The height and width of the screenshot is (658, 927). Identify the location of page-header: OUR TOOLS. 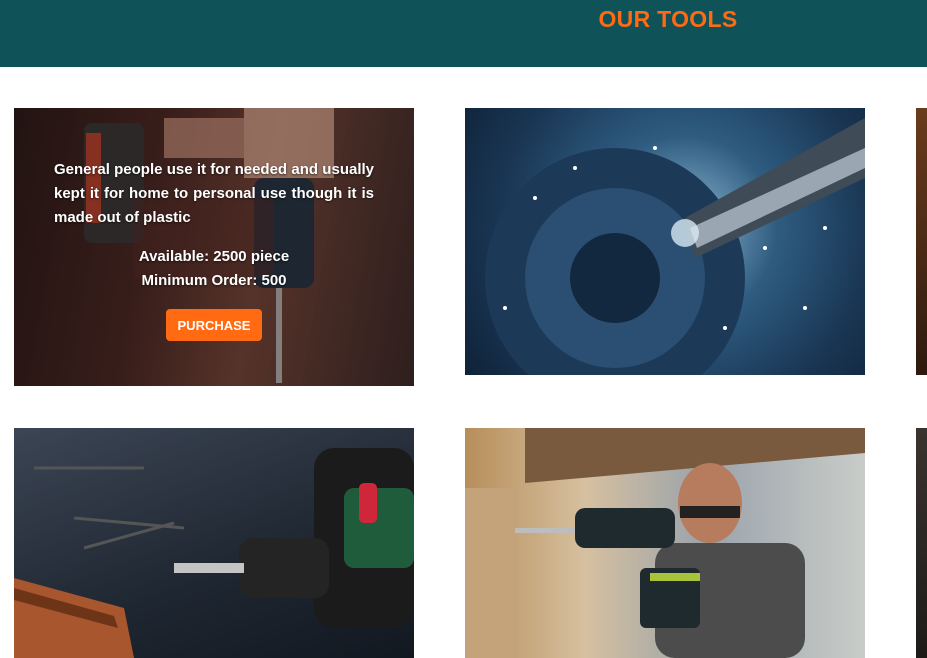
(463, 33).